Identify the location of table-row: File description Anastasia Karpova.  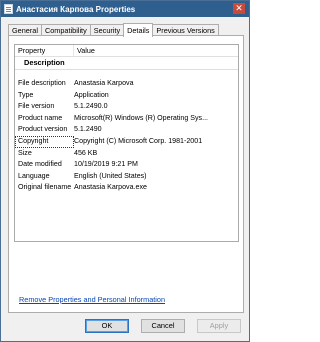
(126, 84).